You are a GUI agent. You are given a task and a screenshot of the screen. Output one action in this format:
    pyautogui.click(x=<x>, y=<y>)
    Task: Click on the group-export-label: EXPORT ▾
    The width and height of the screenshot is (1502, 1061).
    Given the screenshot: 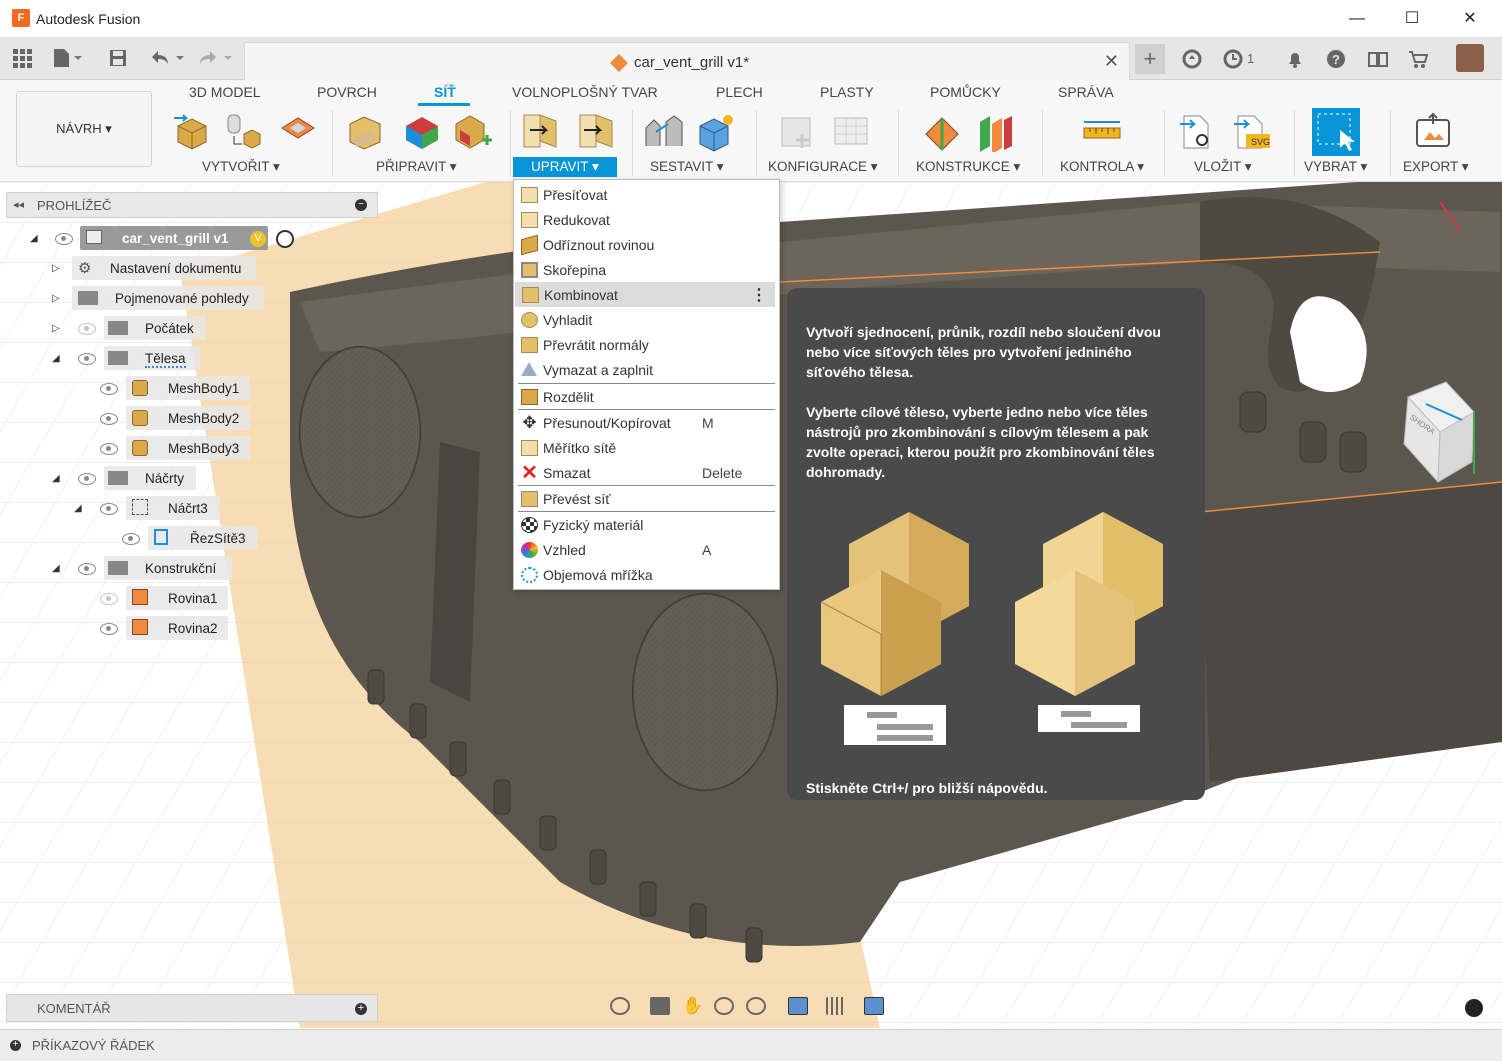 What is the action you would take?
    pyautogui.click(x=1436, y=167)
    